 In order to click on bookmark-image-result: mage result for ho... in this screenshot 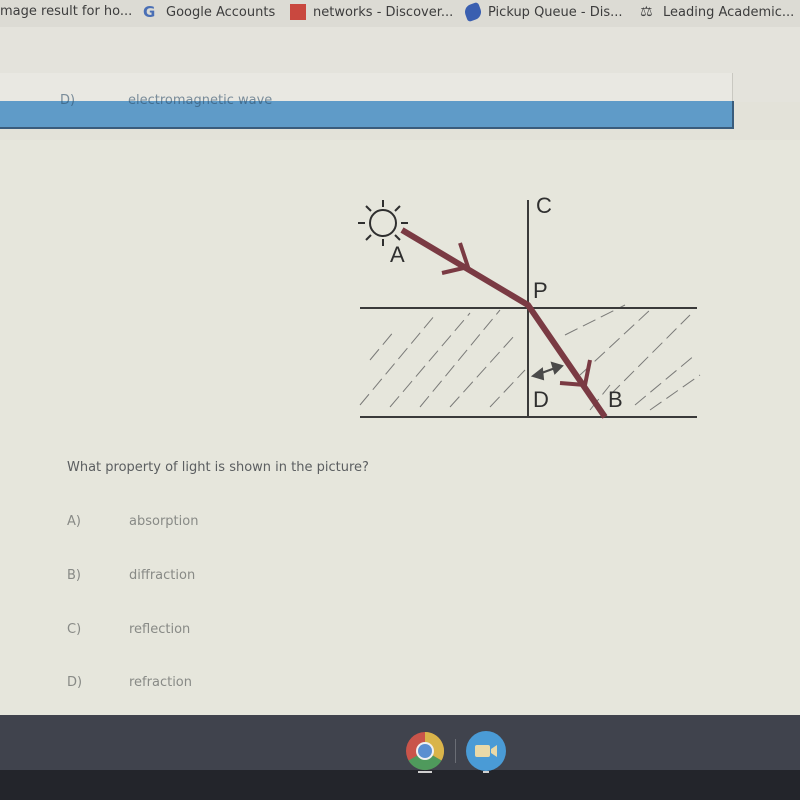, I will do `click(66, 11)`.